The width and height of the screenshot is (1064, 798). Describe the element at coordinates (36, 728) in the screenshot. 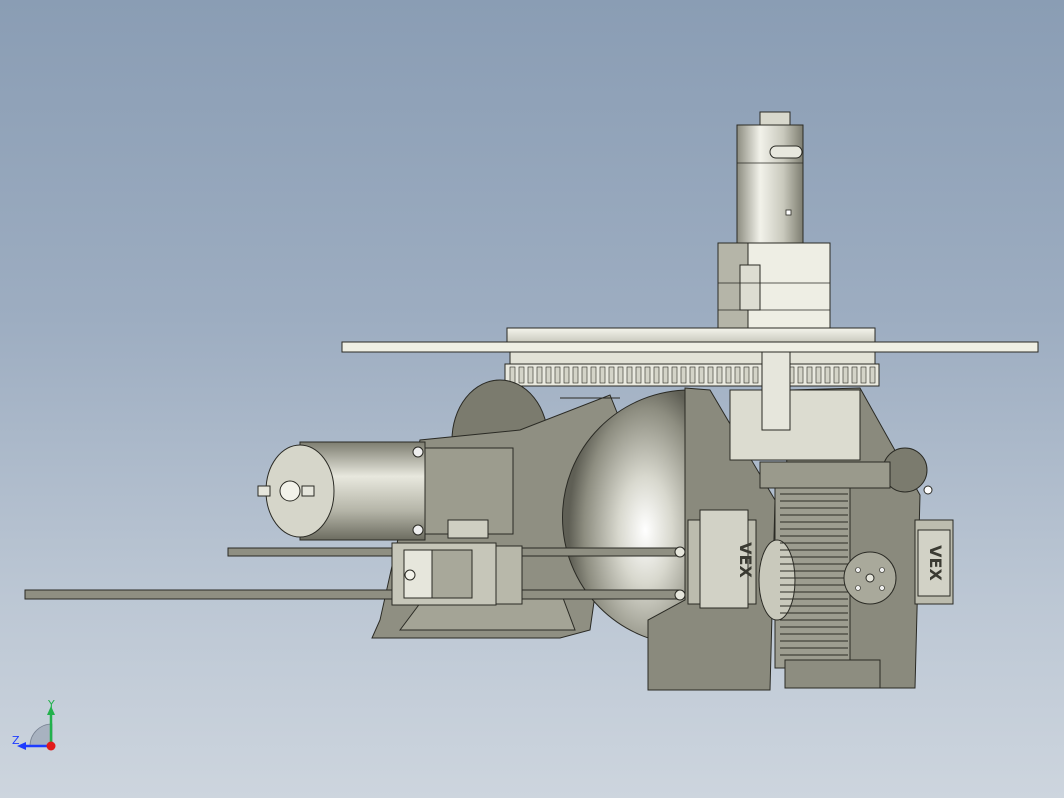

I see `axis-triad` at that location.